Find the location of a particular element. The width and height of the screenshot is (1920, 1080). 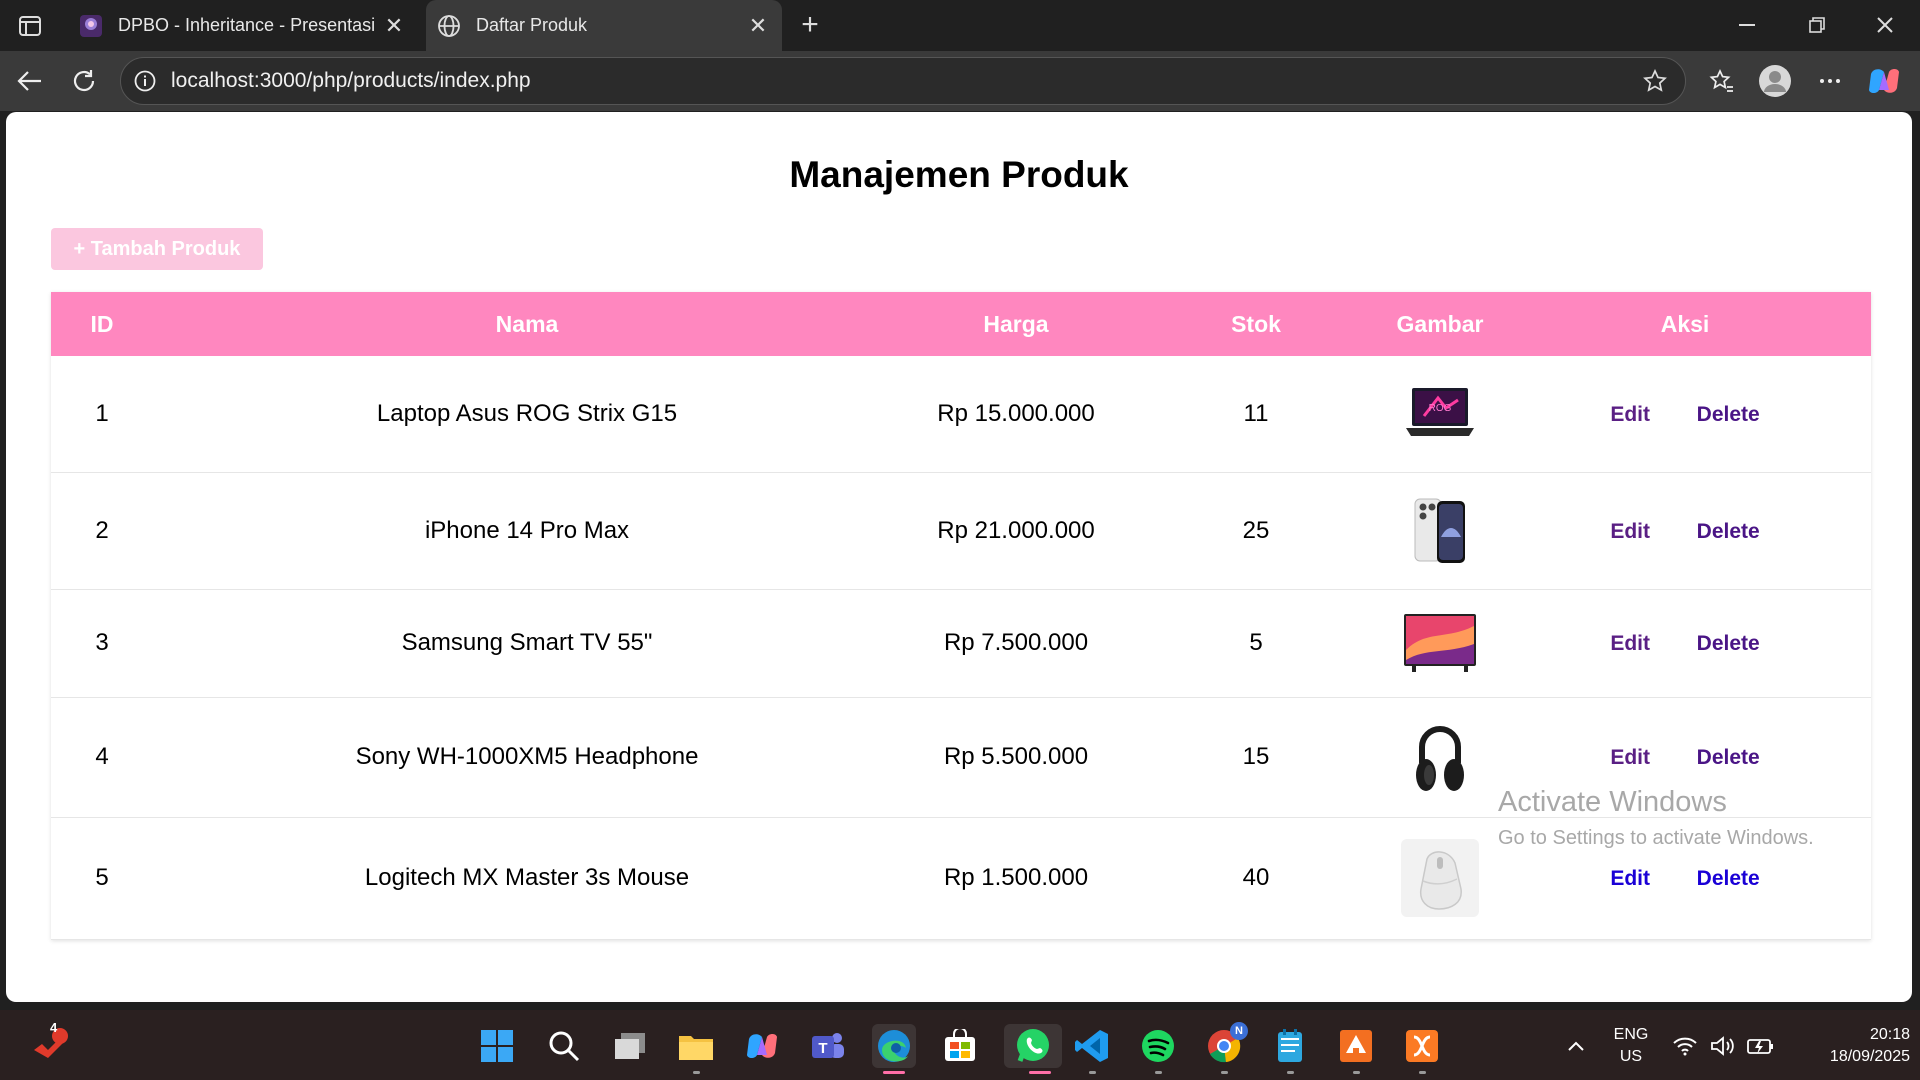

product-id: 3 is located at coordinates (102, 643).